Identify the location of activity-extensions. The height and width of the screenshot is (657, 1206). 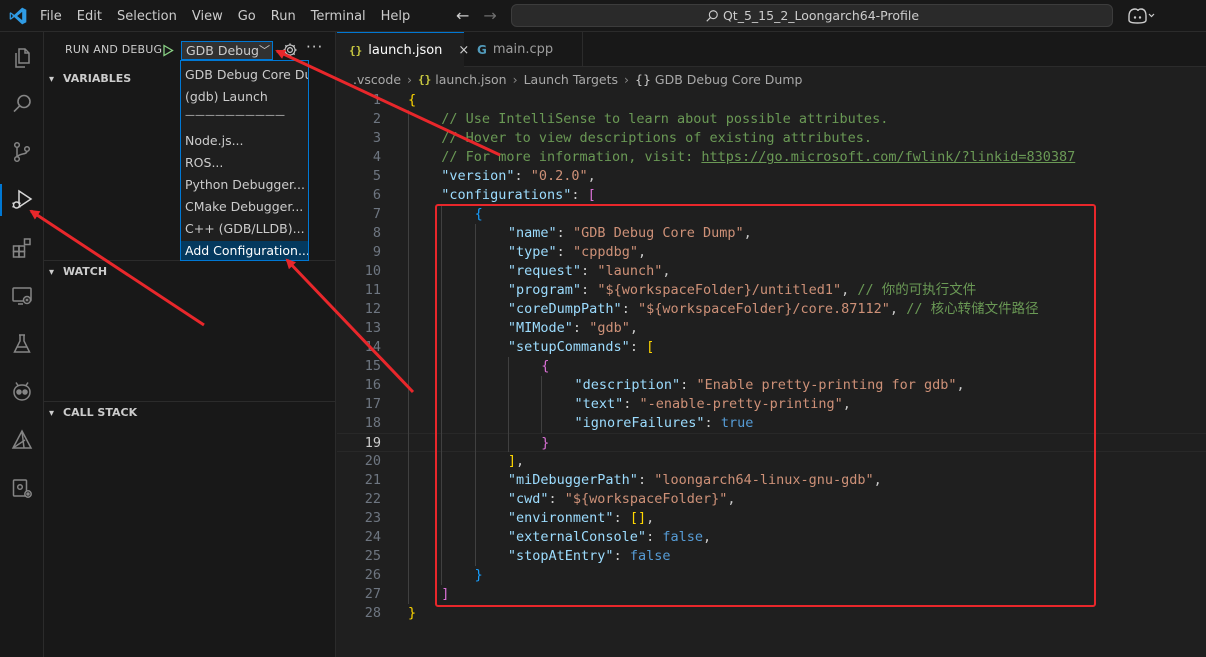
(22, 248).